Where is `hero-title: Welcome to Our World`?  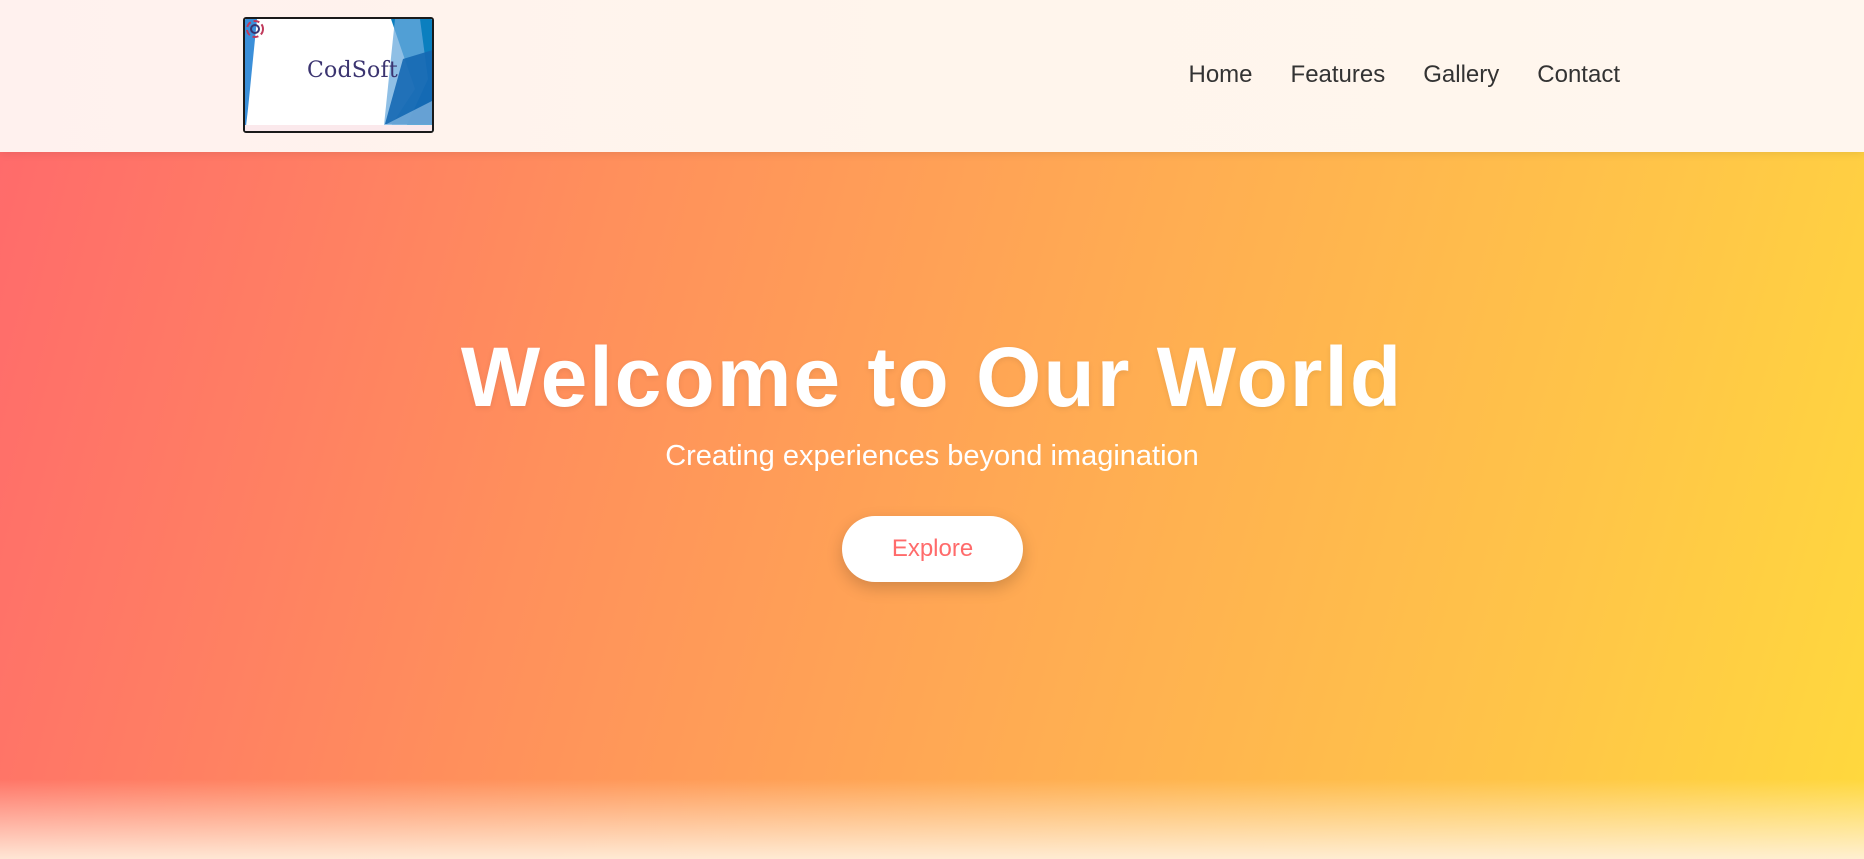 hero-title: Welcome to Our World is located at coordinates (932, 377).